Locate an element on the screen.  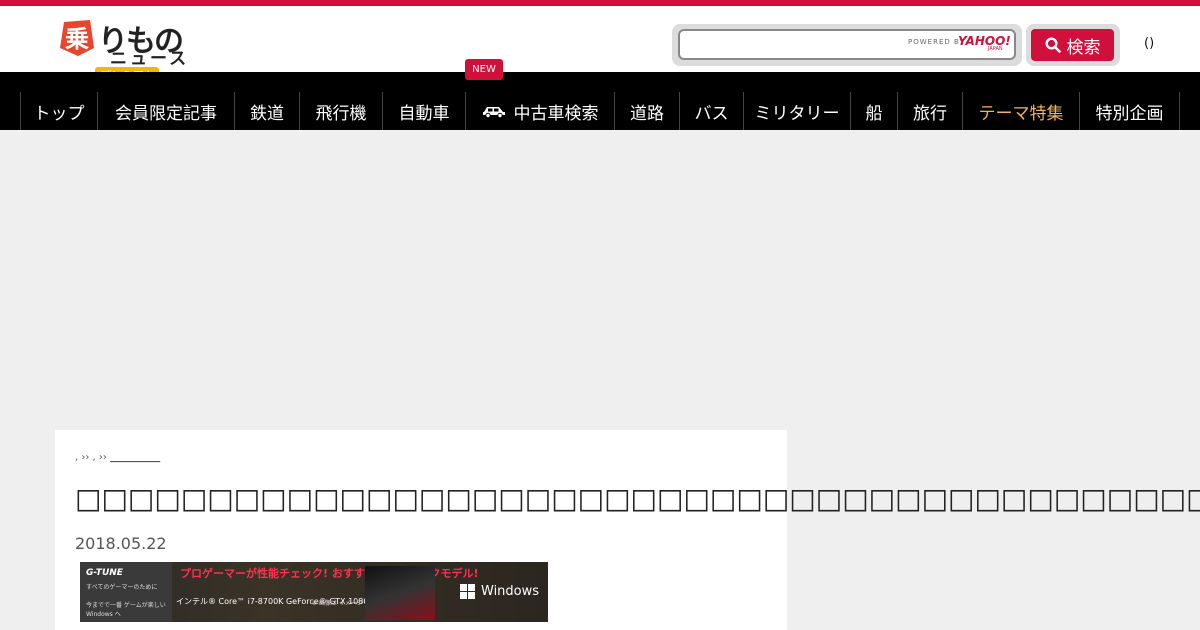
nav-item-railway: 鉄道 is located at coordinates (266, 111).